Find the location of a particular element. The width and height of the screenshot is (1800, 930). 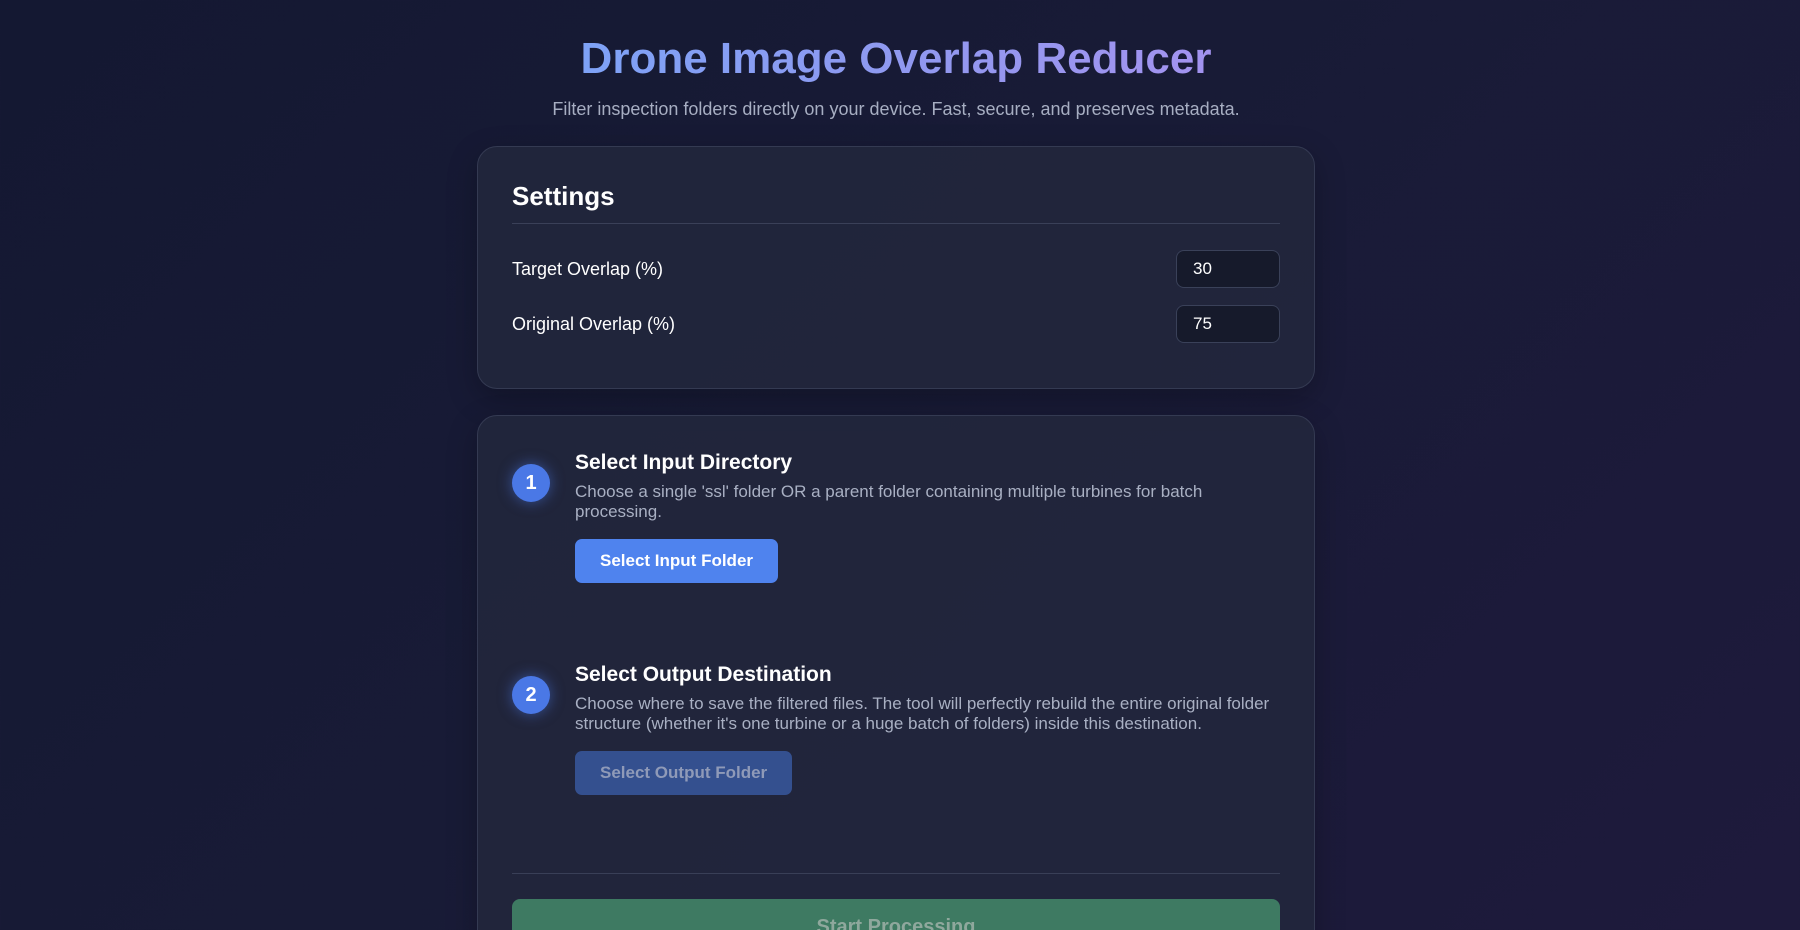

settings-divider is located at coordinates (896, 223).